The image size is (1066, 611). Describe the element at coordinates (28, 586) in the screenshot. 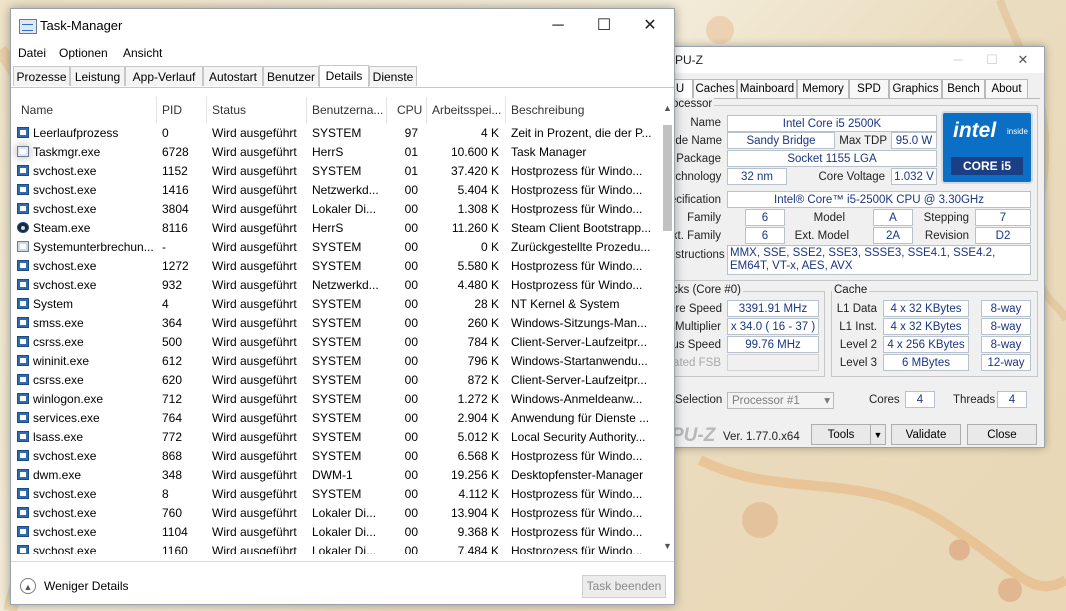

I see `chevron-up-icon: ▲` at that location.